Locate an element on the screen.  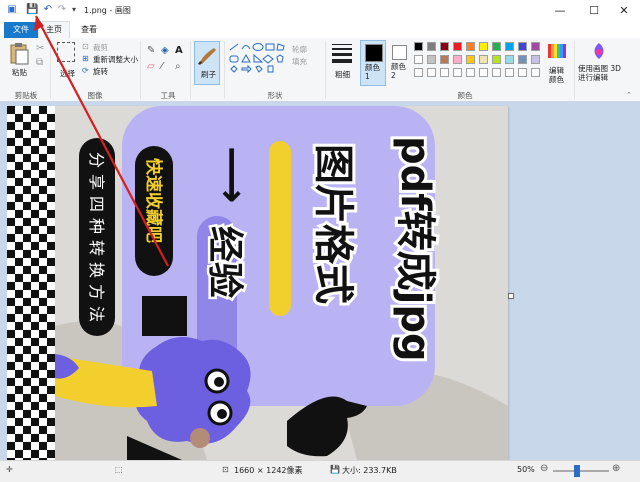
file-size-icon: 💾 is located at coordinates (335, 469).